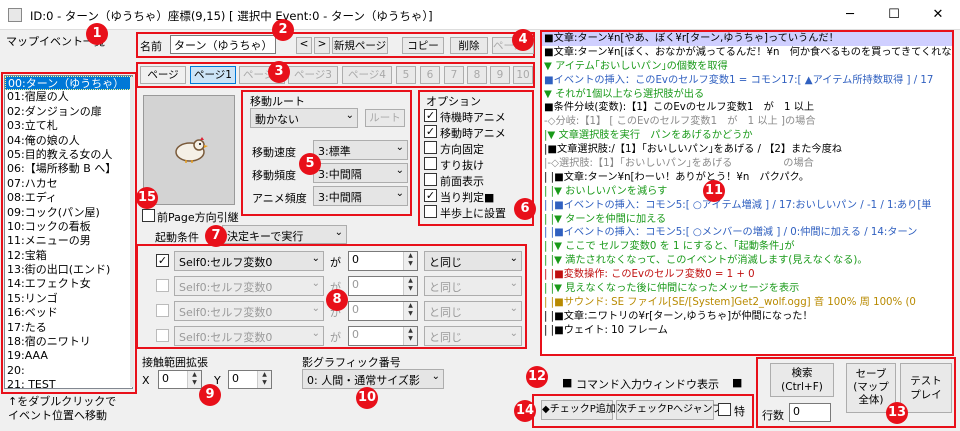  Describe the element at coordinates (894, 15) in the screenshot. I see `maximize-button: ☐` at that location.